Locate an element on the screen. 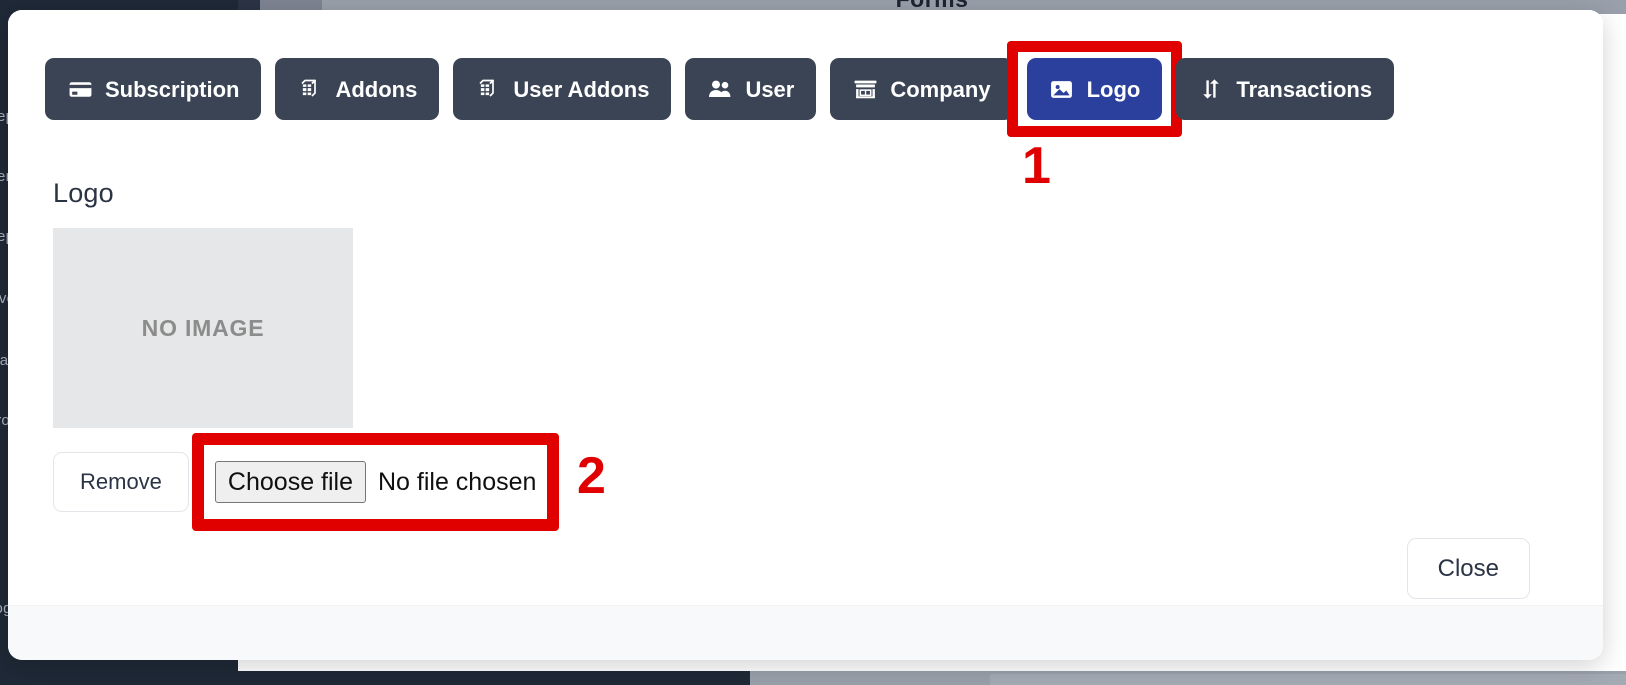 The width and height of the screenshot is (1626, 685). tab-user: User is located at coordinates (751, 89).